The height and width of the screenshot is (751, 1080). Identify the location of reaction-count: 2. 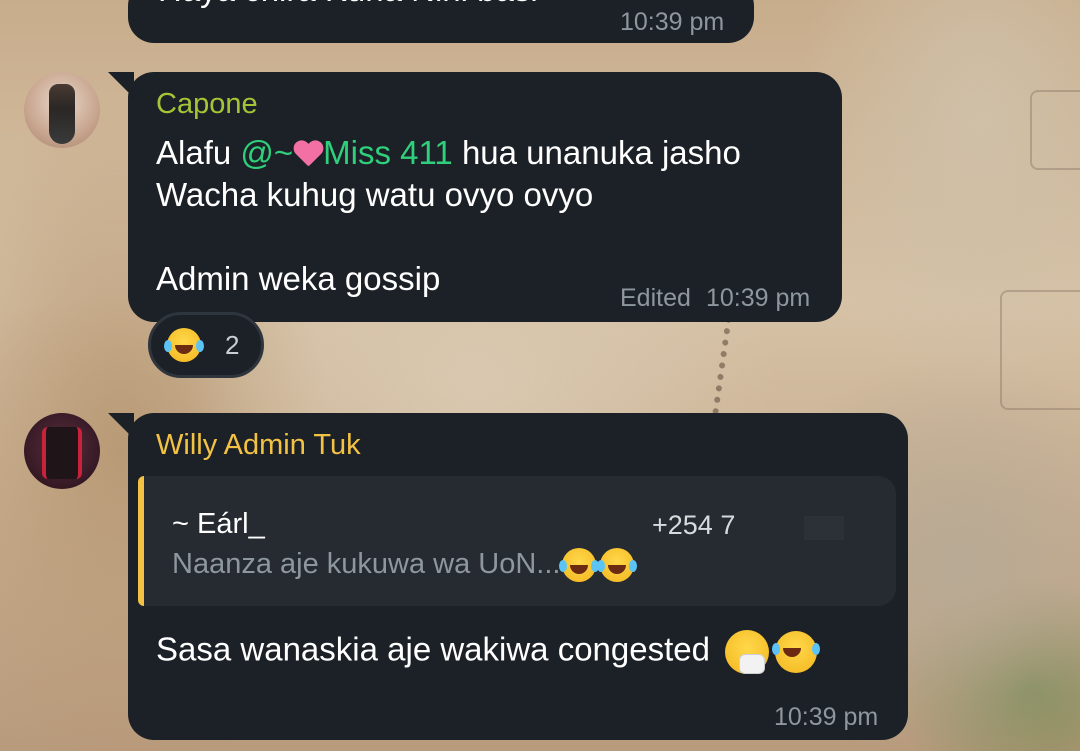
(232, 345).